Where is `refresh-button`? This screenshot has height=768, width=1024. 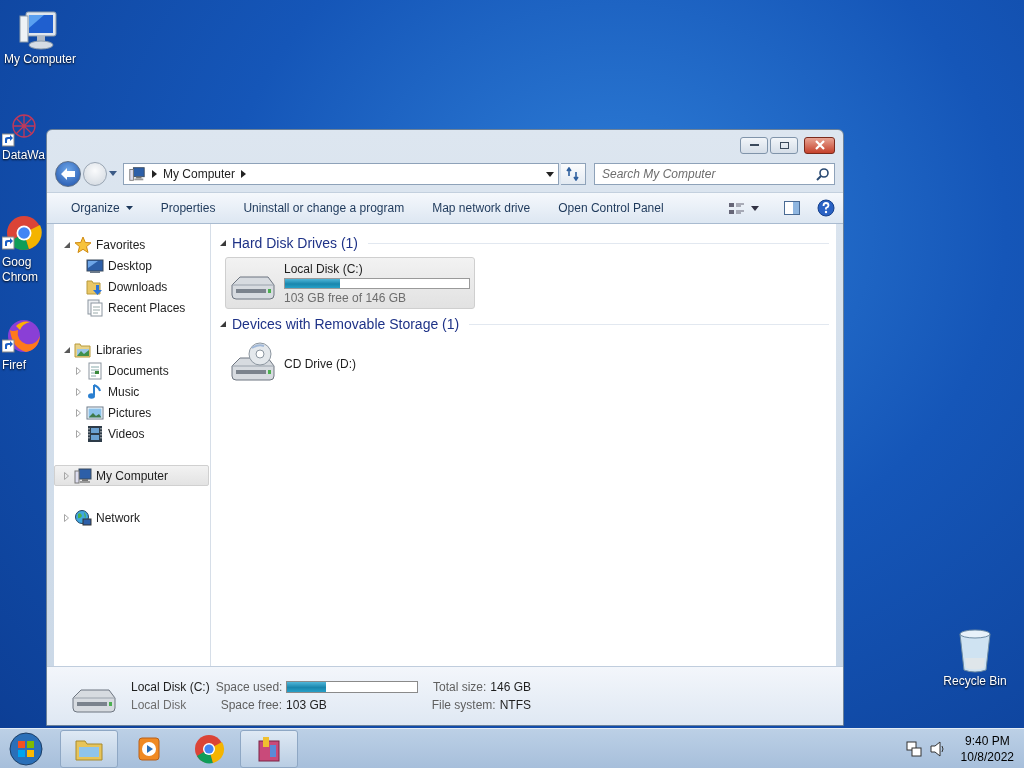 refresh-button is located at coordinates (573, 174).